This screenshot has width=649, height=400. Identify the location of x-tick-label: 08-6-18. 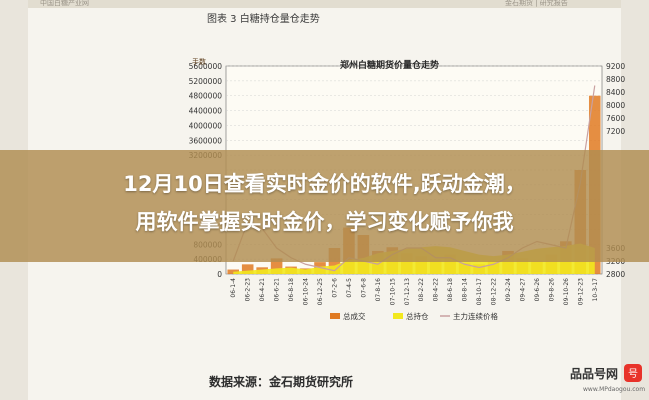
(450, 290).